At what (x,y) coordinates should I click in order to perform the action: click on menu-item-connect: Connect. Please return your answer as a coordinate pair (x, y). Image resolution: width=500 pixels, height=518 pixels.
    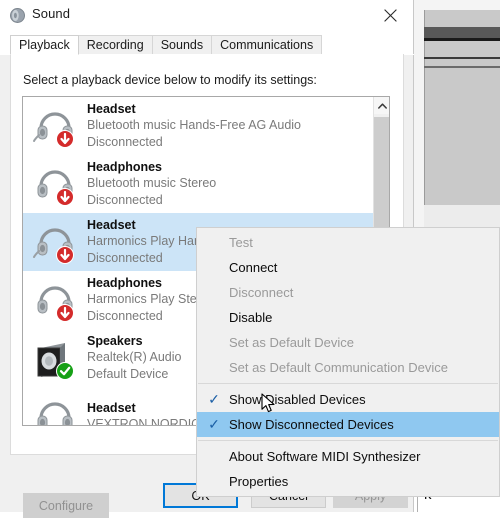
    Looking at the image, I should click on (348, 267).